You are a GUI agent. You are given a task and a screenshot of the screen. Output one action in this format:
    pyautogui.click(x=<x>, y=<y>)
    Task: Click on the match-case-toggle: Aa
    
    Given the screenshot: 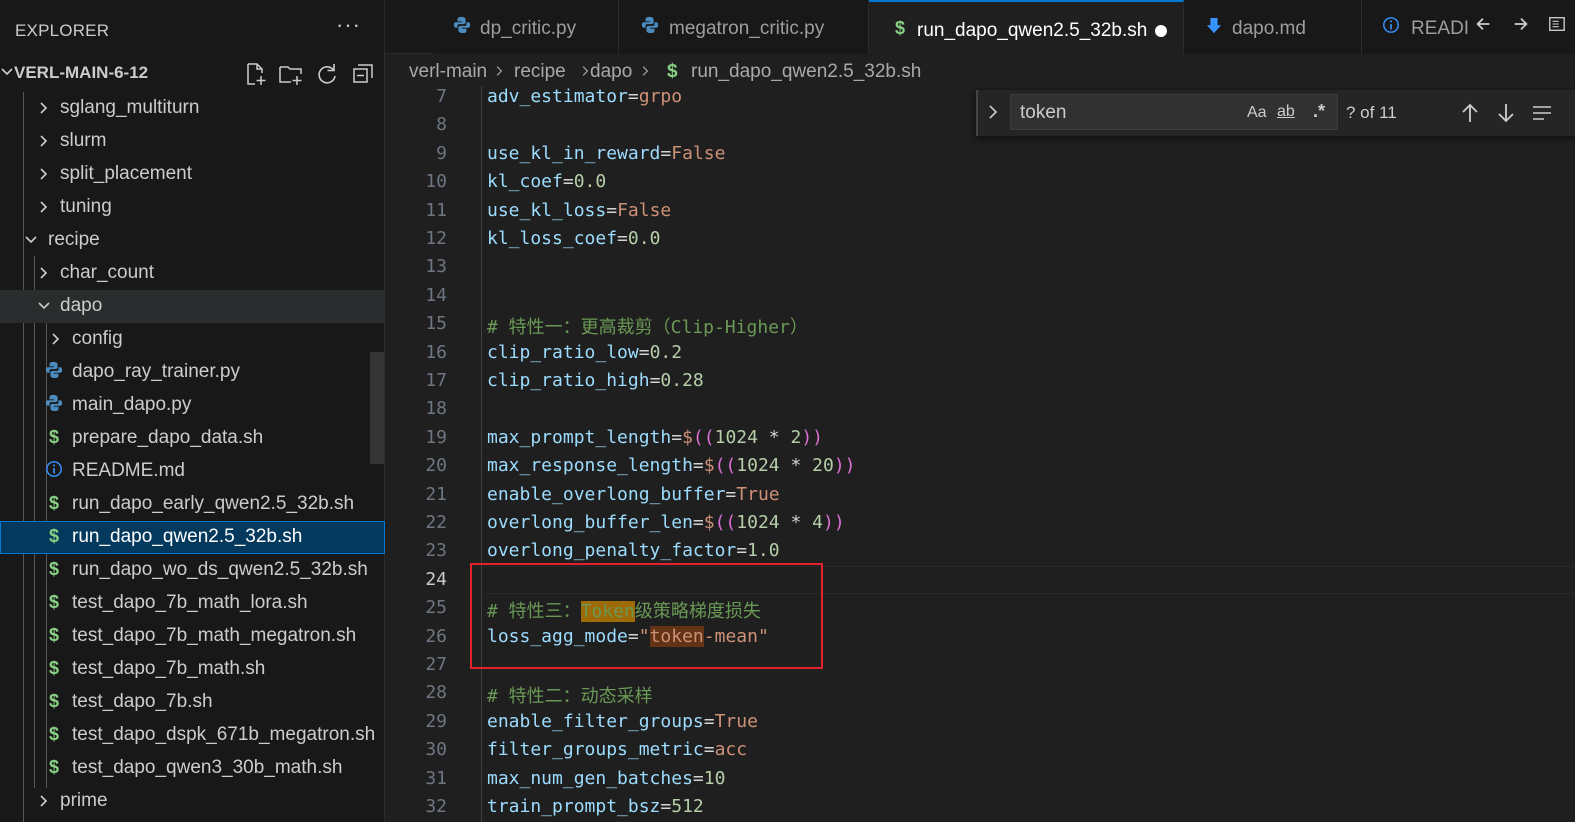 What is the action you would take?
    pyautogui.click(x=1257, y=113)
    